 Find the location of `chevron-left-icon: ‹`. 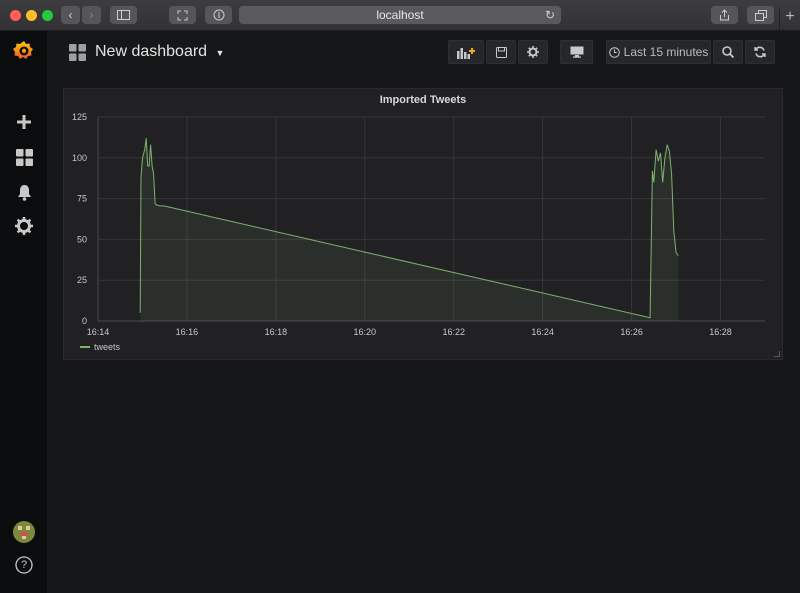

chevron-left-icon: ‹ is located at coordinates (70, 15).